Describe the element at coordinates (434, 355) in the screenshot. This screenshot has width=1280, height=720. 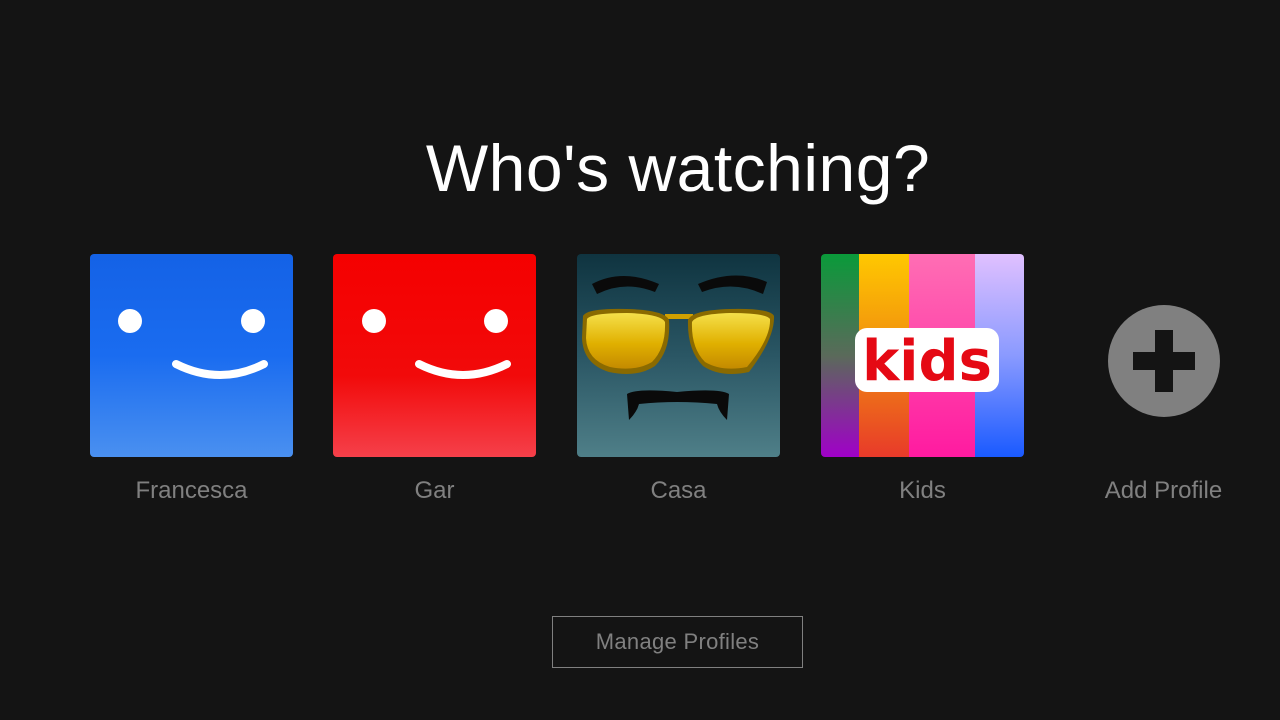
I see `smiley-red-avatar-icon` at that location.